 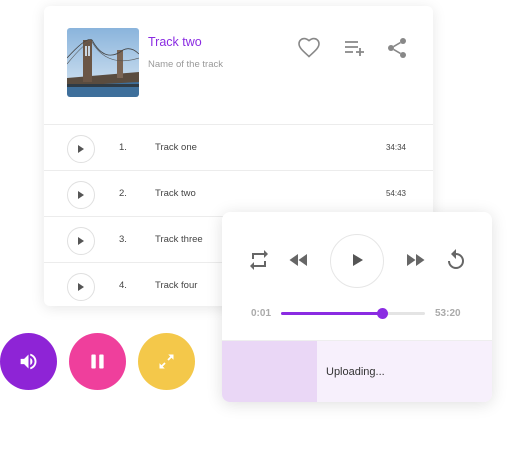 I want to click on now-playing-title: Track two, so click(x=175, y=42).